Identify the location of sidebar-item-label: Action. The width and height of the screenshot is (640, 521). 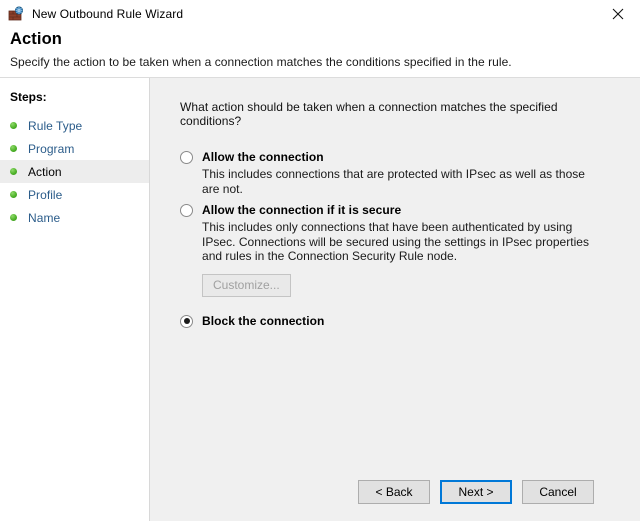
(45, 171).